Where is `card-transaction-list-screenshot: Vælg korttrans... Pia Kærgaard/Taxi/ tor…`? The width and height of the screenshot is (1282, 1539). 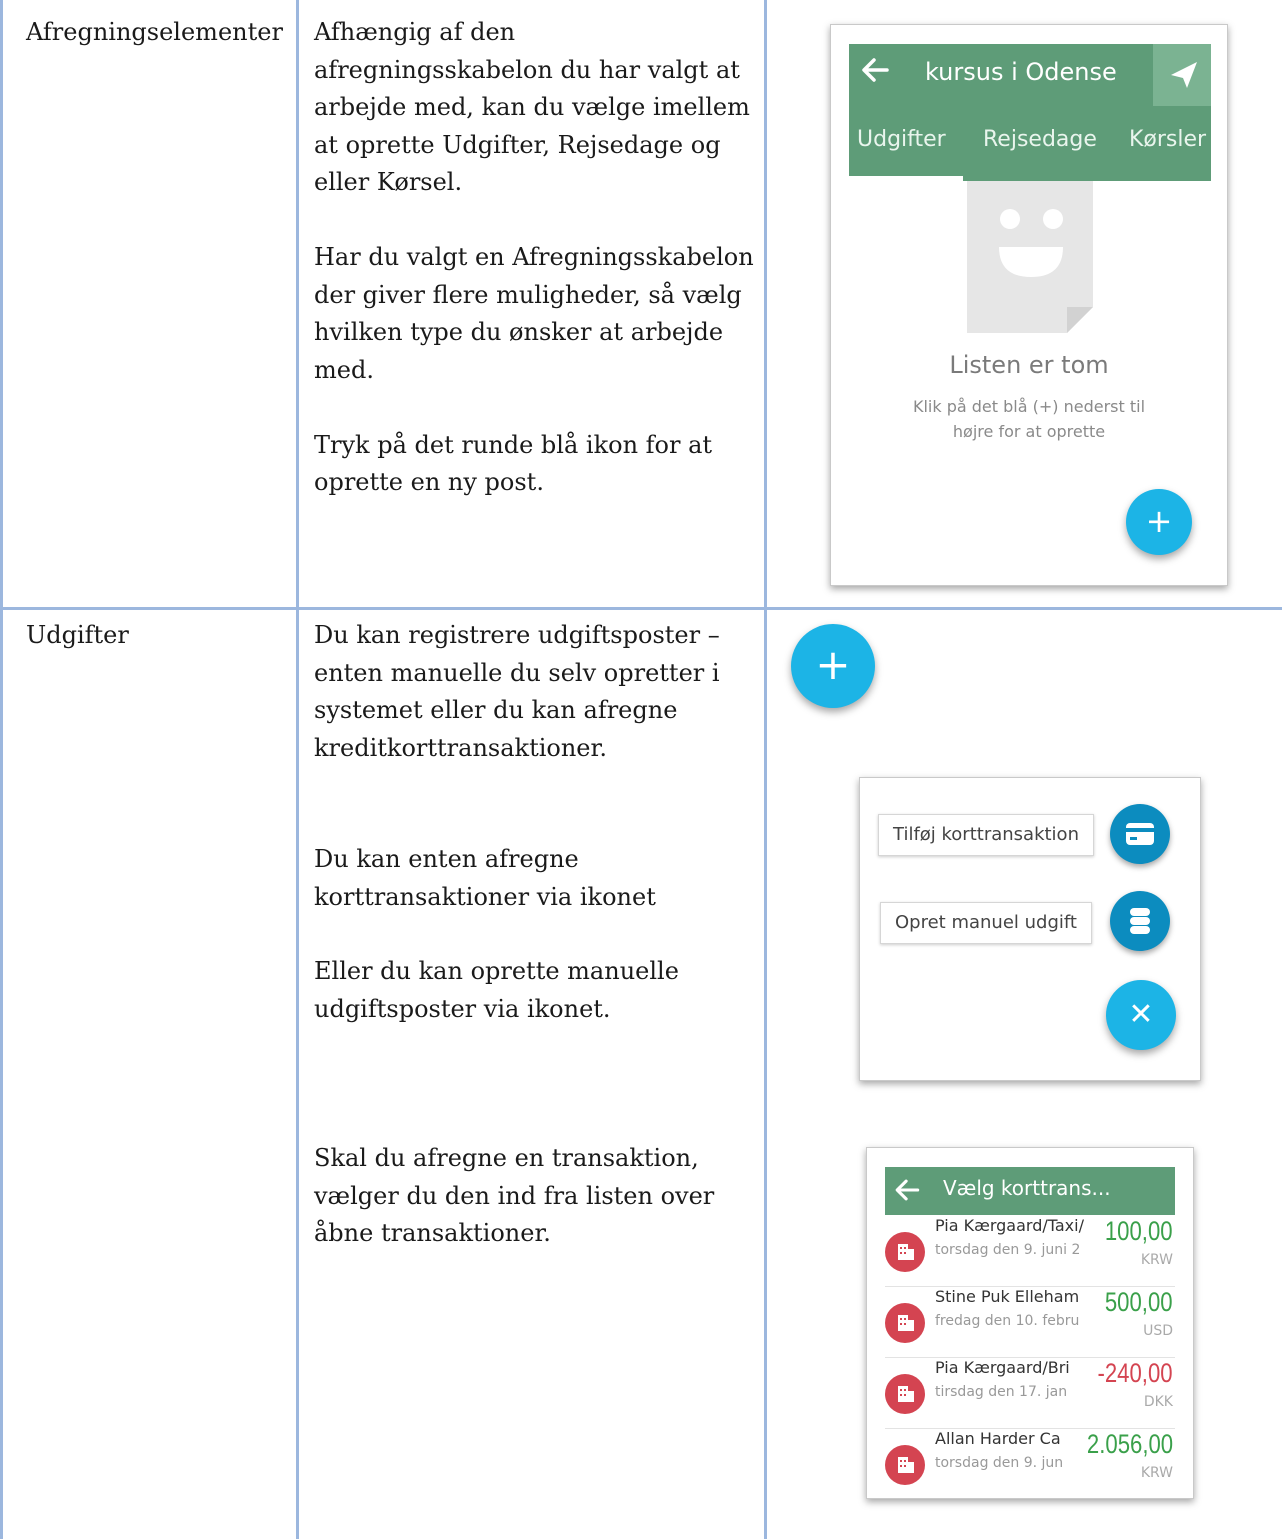 card-transaction-list-screenshot: Vælg korttrans... Pia Kærgaard/Taxi/ tor… is located at coordinates (1030, 1323).